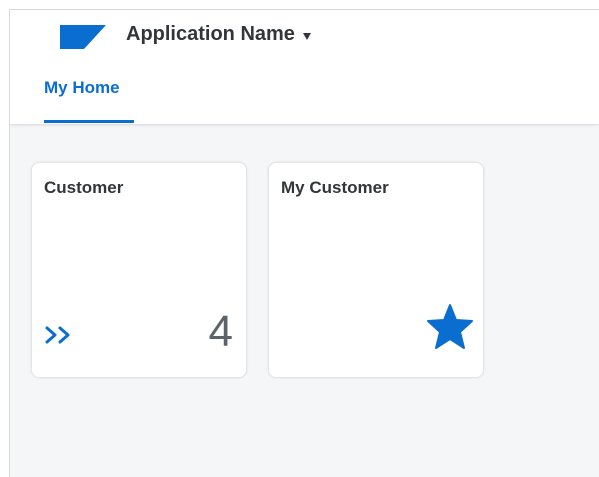 The height and width of the screenshot is (477, 599). What do you see at coordinates (84, 187) in the screenshot?
I see `tile-title: Customer` at bounding box center [84, 187].